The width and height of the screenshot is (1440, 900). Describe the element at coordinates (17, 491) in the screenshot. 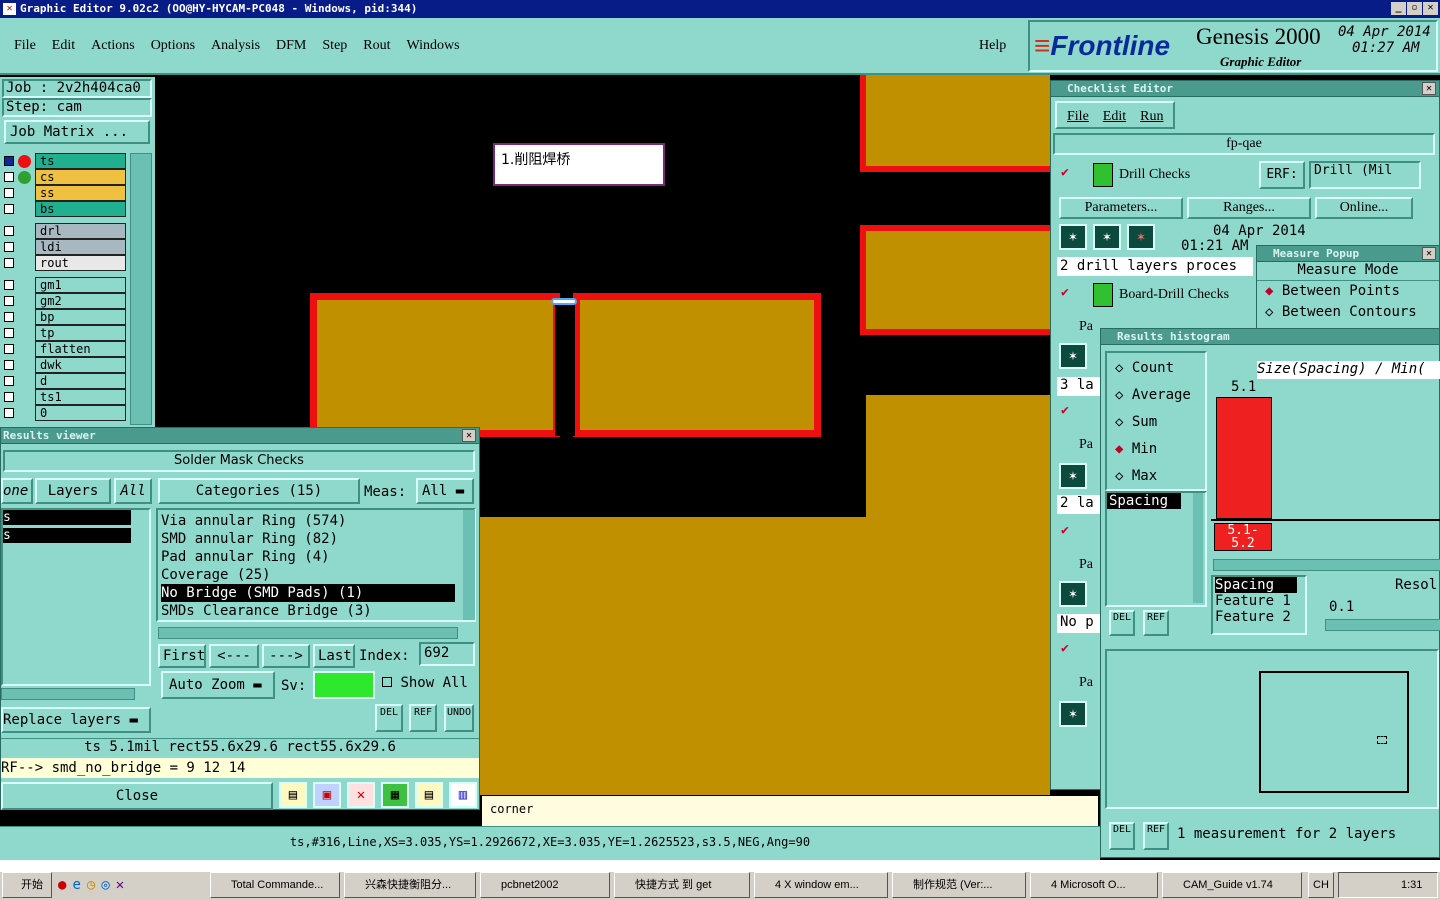

I see `tab-one: one` at that location.